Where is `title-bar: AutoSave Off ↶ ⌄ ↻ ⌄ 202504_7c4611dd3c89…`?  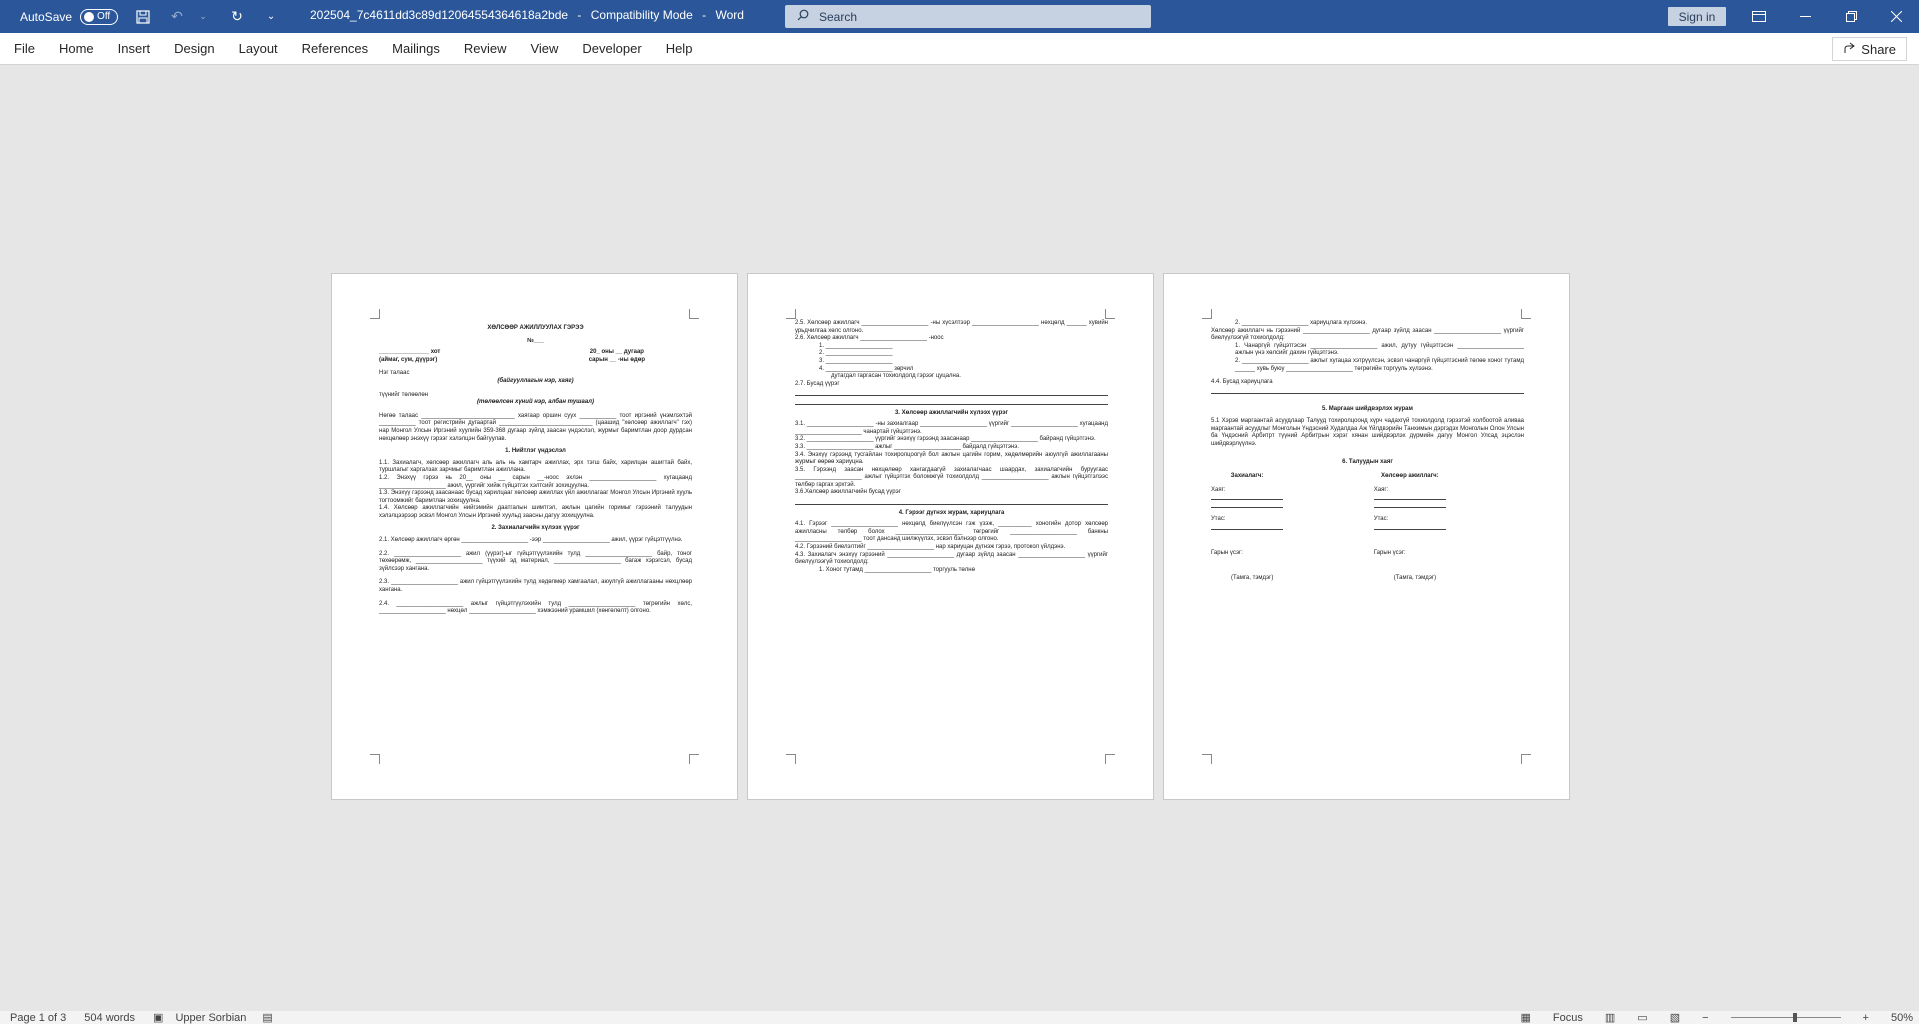 title-bar: AutoSave Off ↶ ⌄ ↻ ⌄ 202504_7c4611dd3c89… is located at coordinates (959, 16).